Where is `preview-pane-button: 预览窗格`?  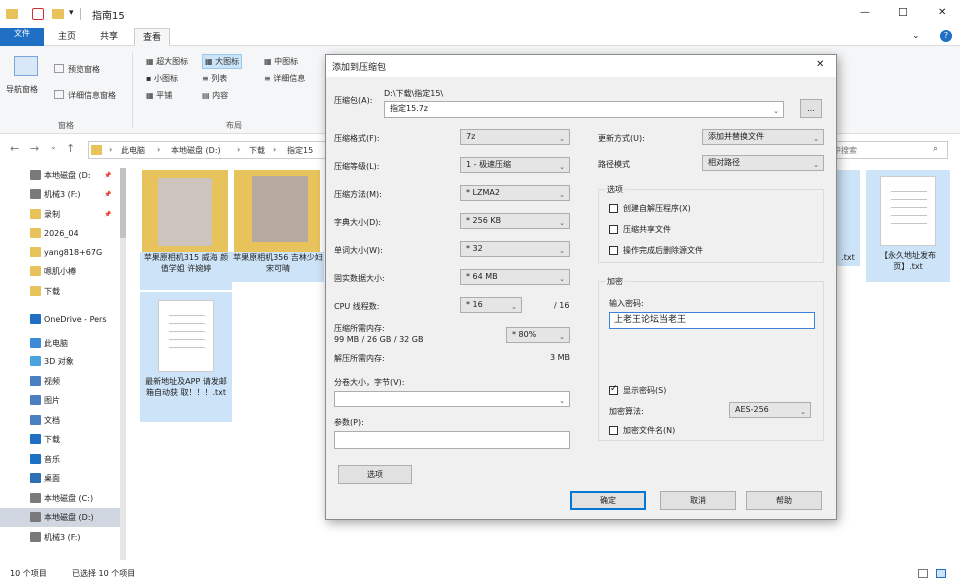
preview-pane-button: 预览窗格 is located at coordinates (84, 69).